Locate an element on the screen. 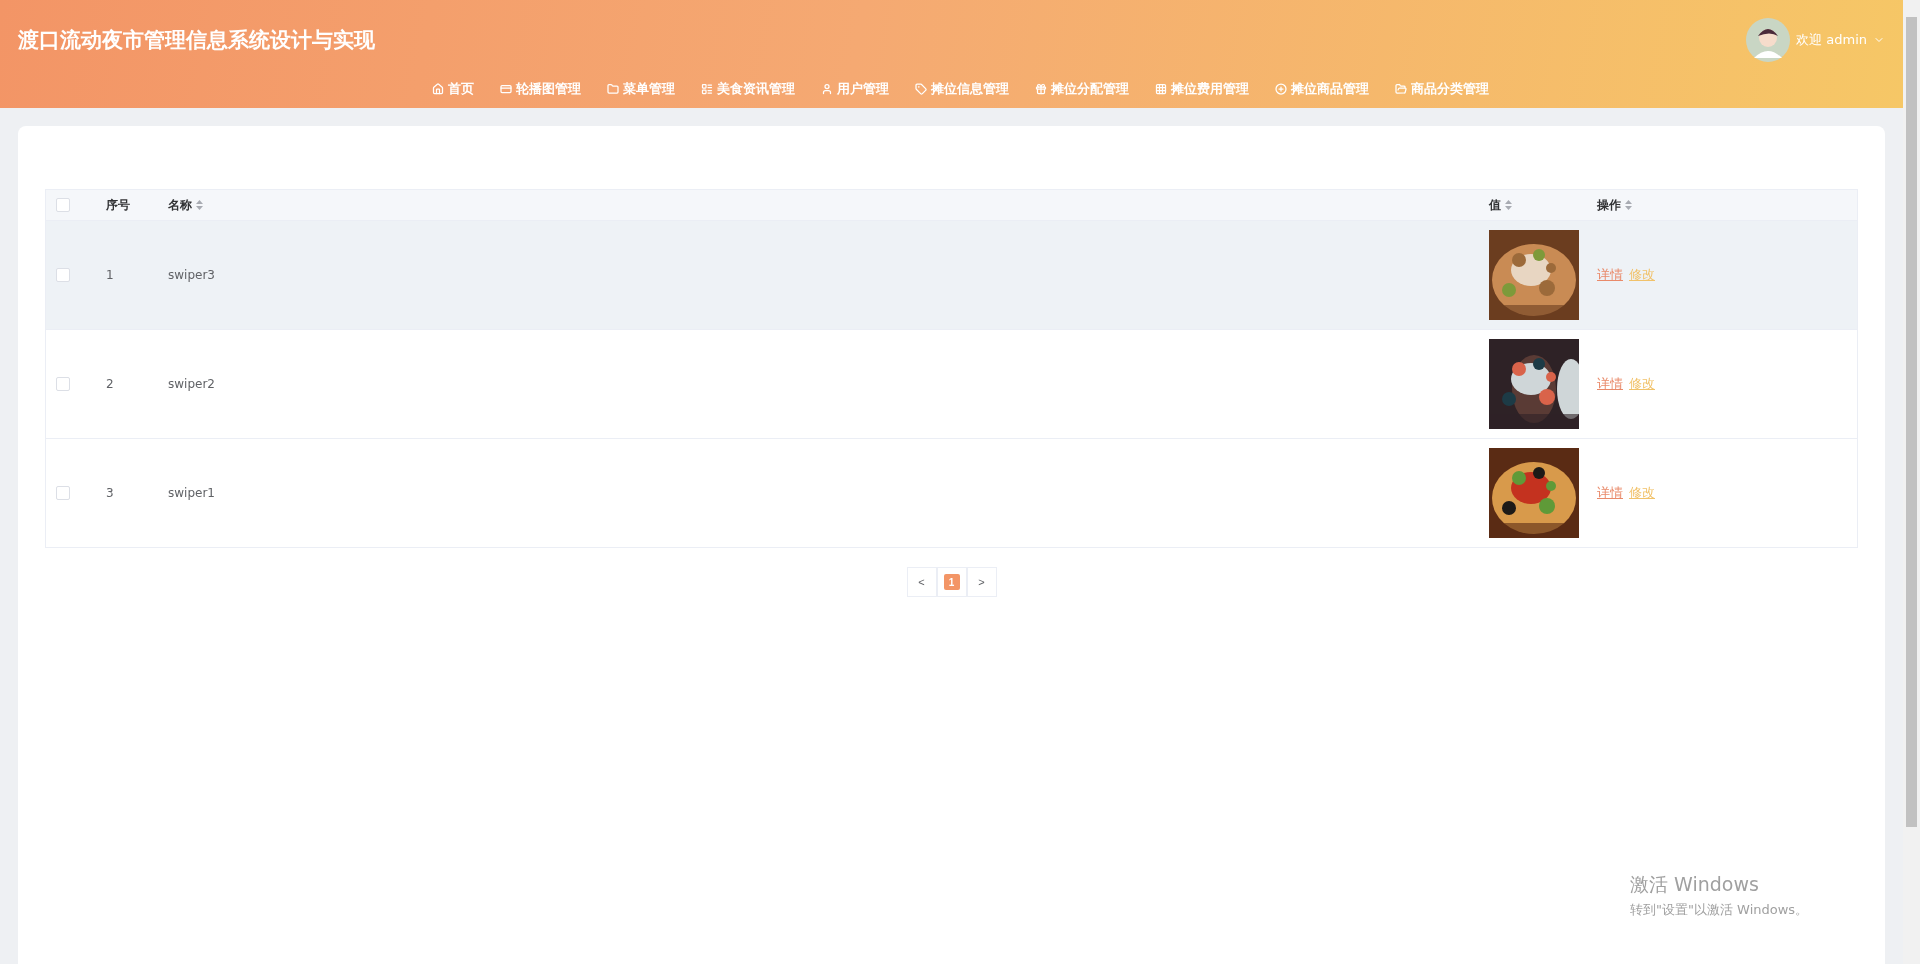 The height and width of the screenshot is (964, 1920). nav-item: 轮播图管理 is located at coordinates (540, 89).